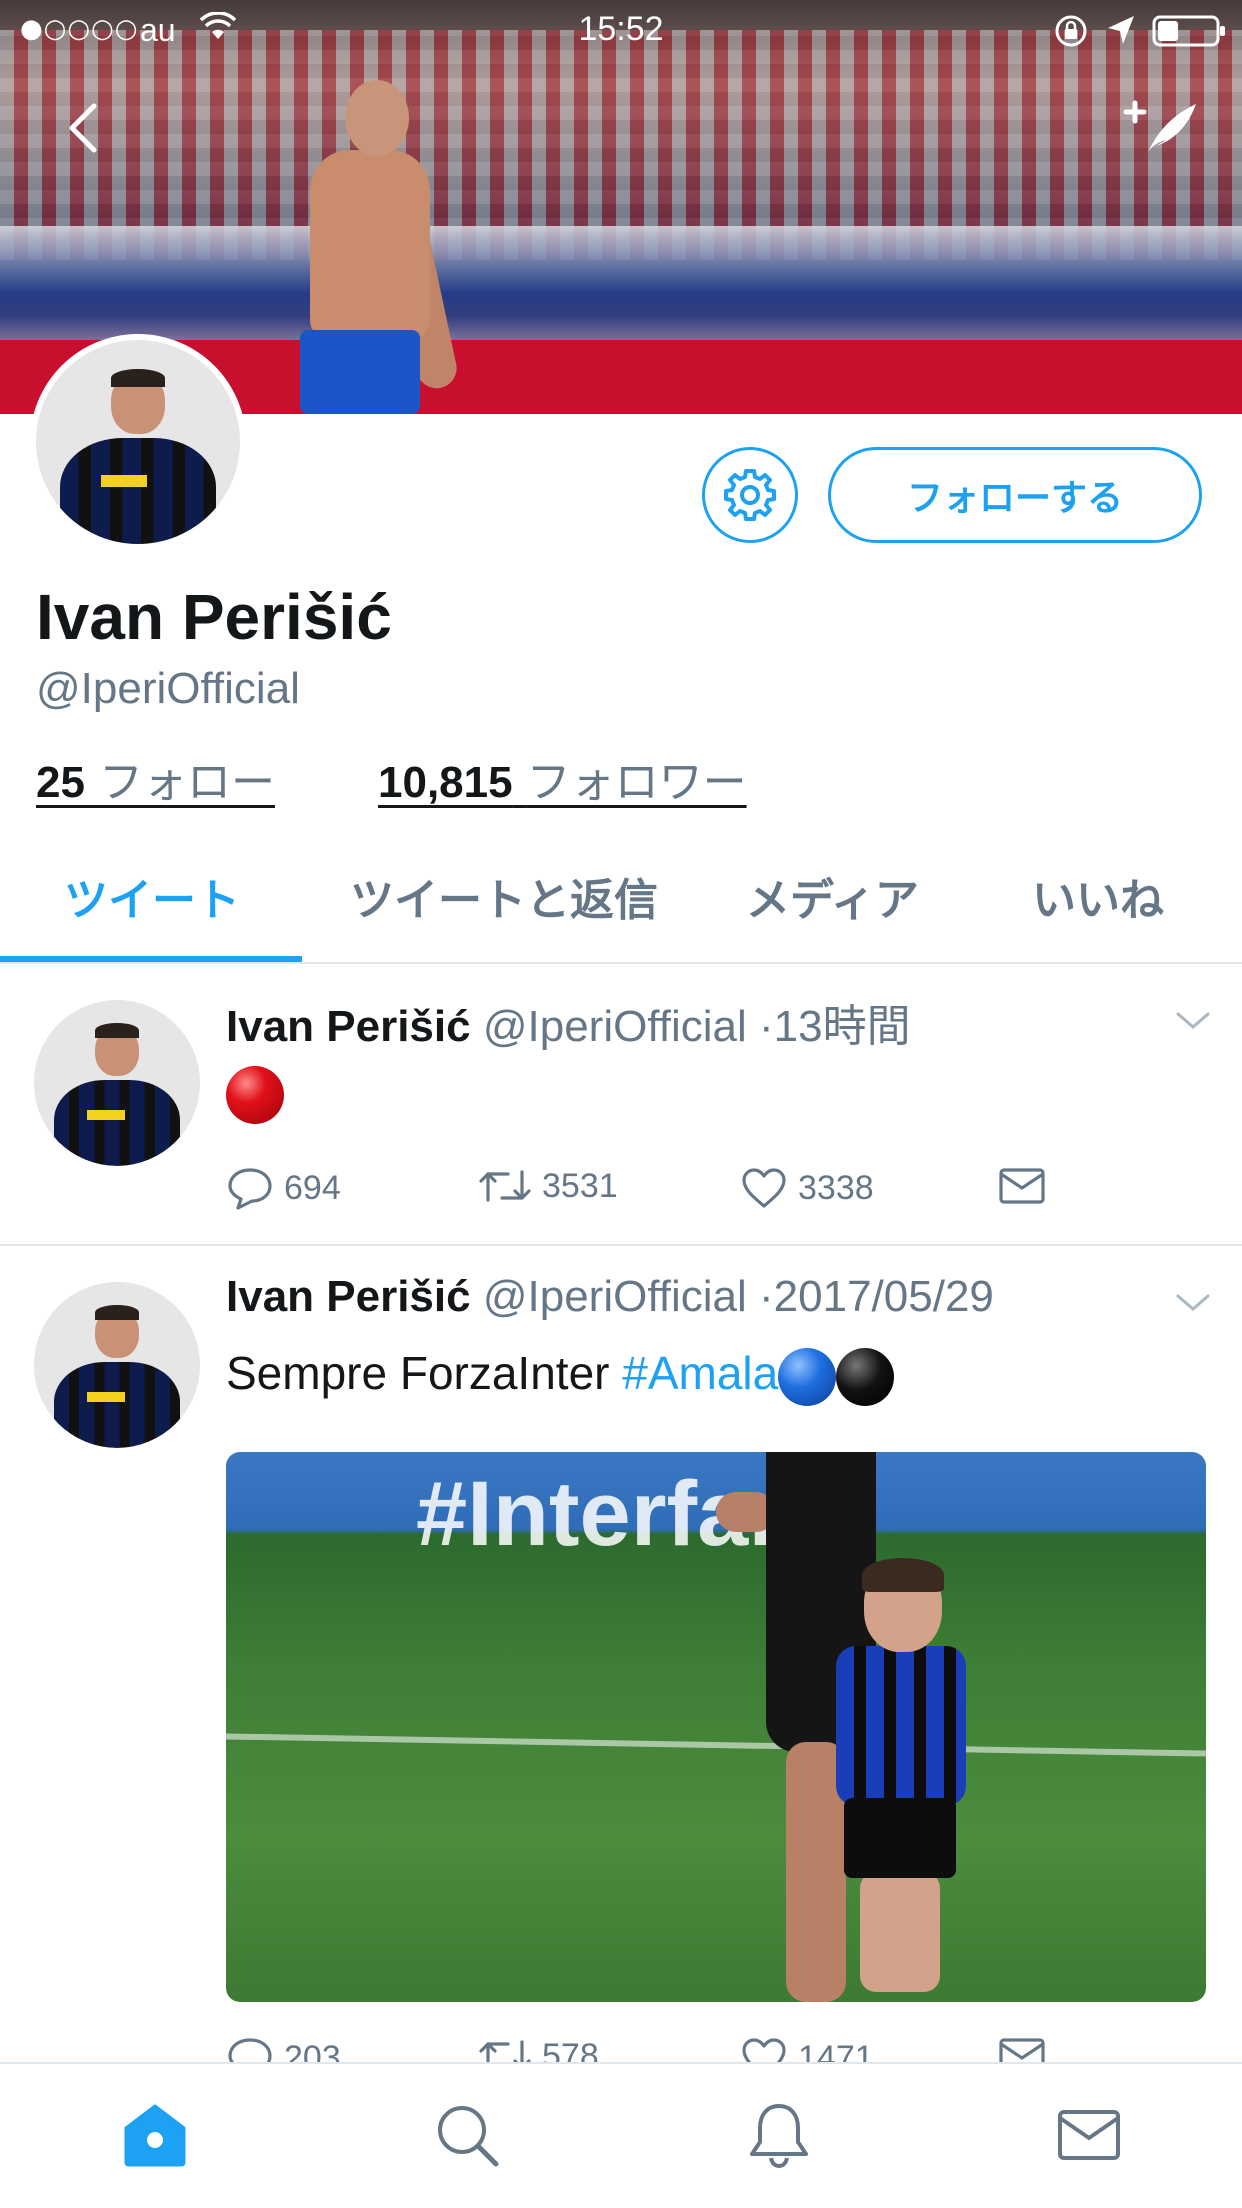 This screenshot has height=2208, width=1242. I want to click on banner-player, so click(375, 247).